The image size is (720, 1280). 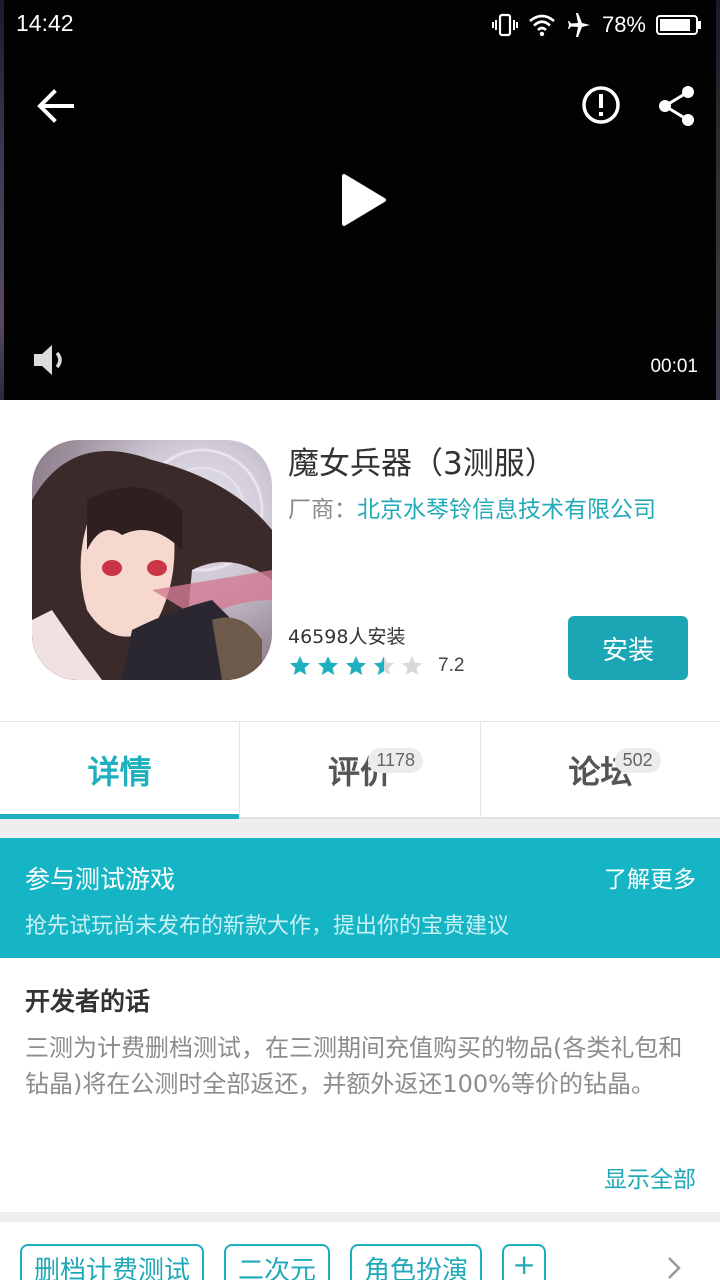 I want to click on tab-details-label: 详情, so click(x=119, y=771).